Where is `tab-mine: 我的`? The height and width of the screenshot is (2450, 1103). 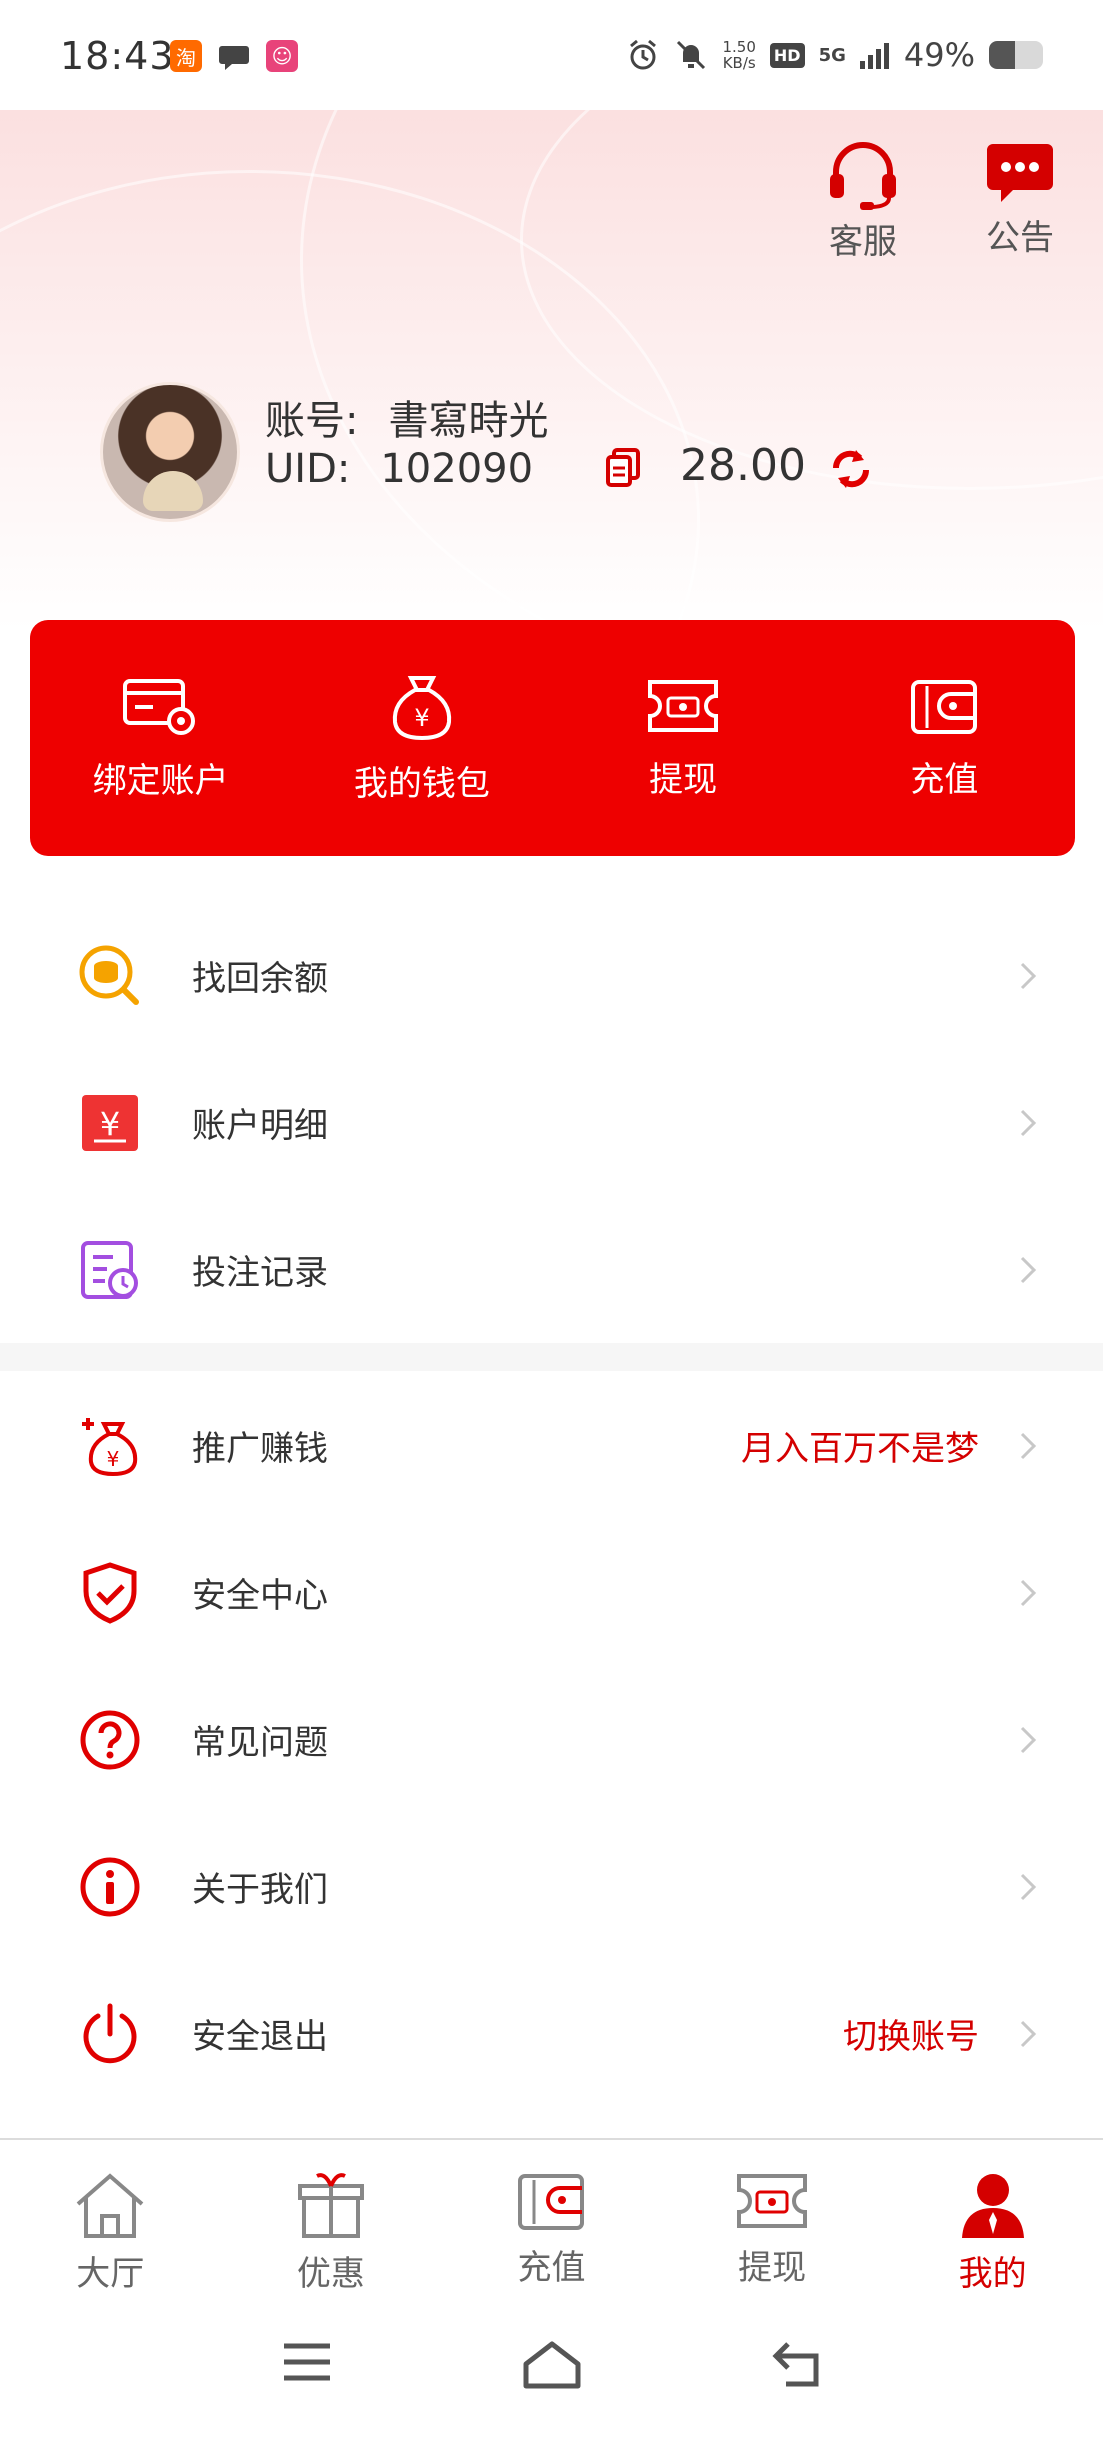
tab-mine: 我的 is located at coordinates (992, 2224).